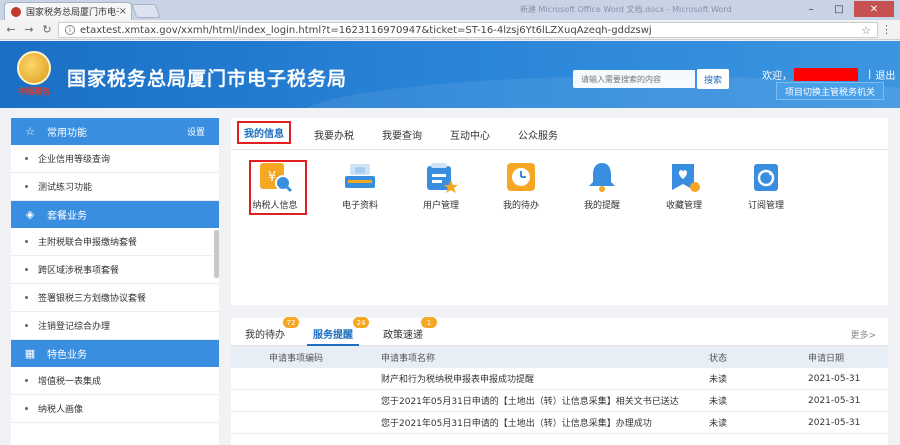  What do you see at coordinates (265, 333) in the screenshot?
I see `tab-my-todo: 我的待办` at bounding box center [265, 333].